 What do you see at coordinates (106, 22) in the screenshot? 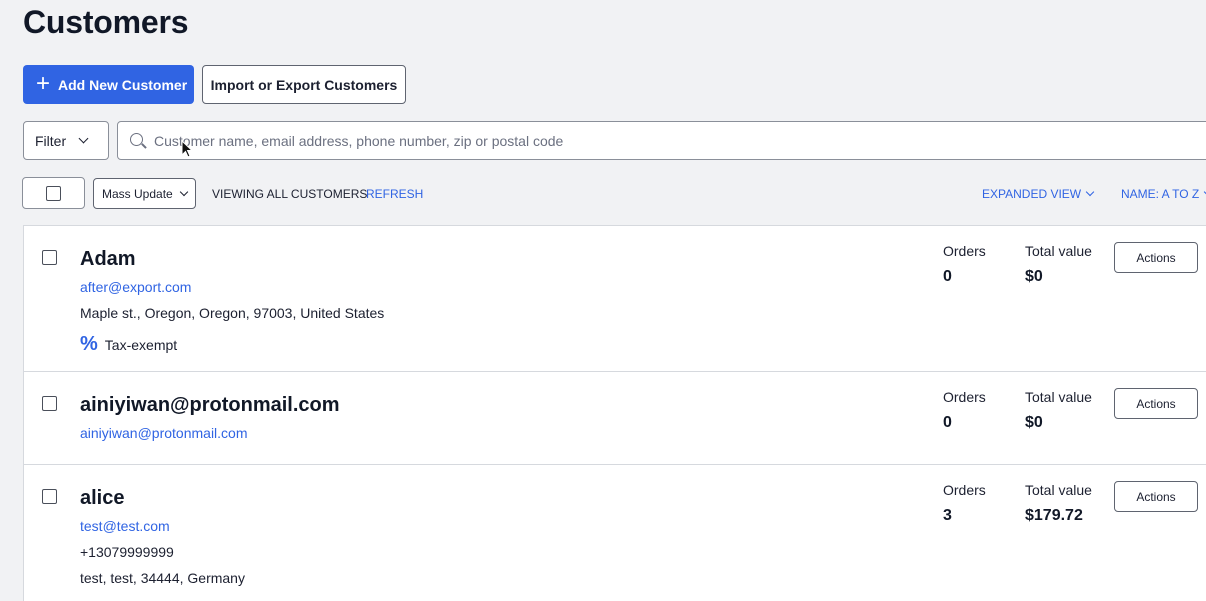
I see `page-title: Customers` at bounding box center [106, 22].